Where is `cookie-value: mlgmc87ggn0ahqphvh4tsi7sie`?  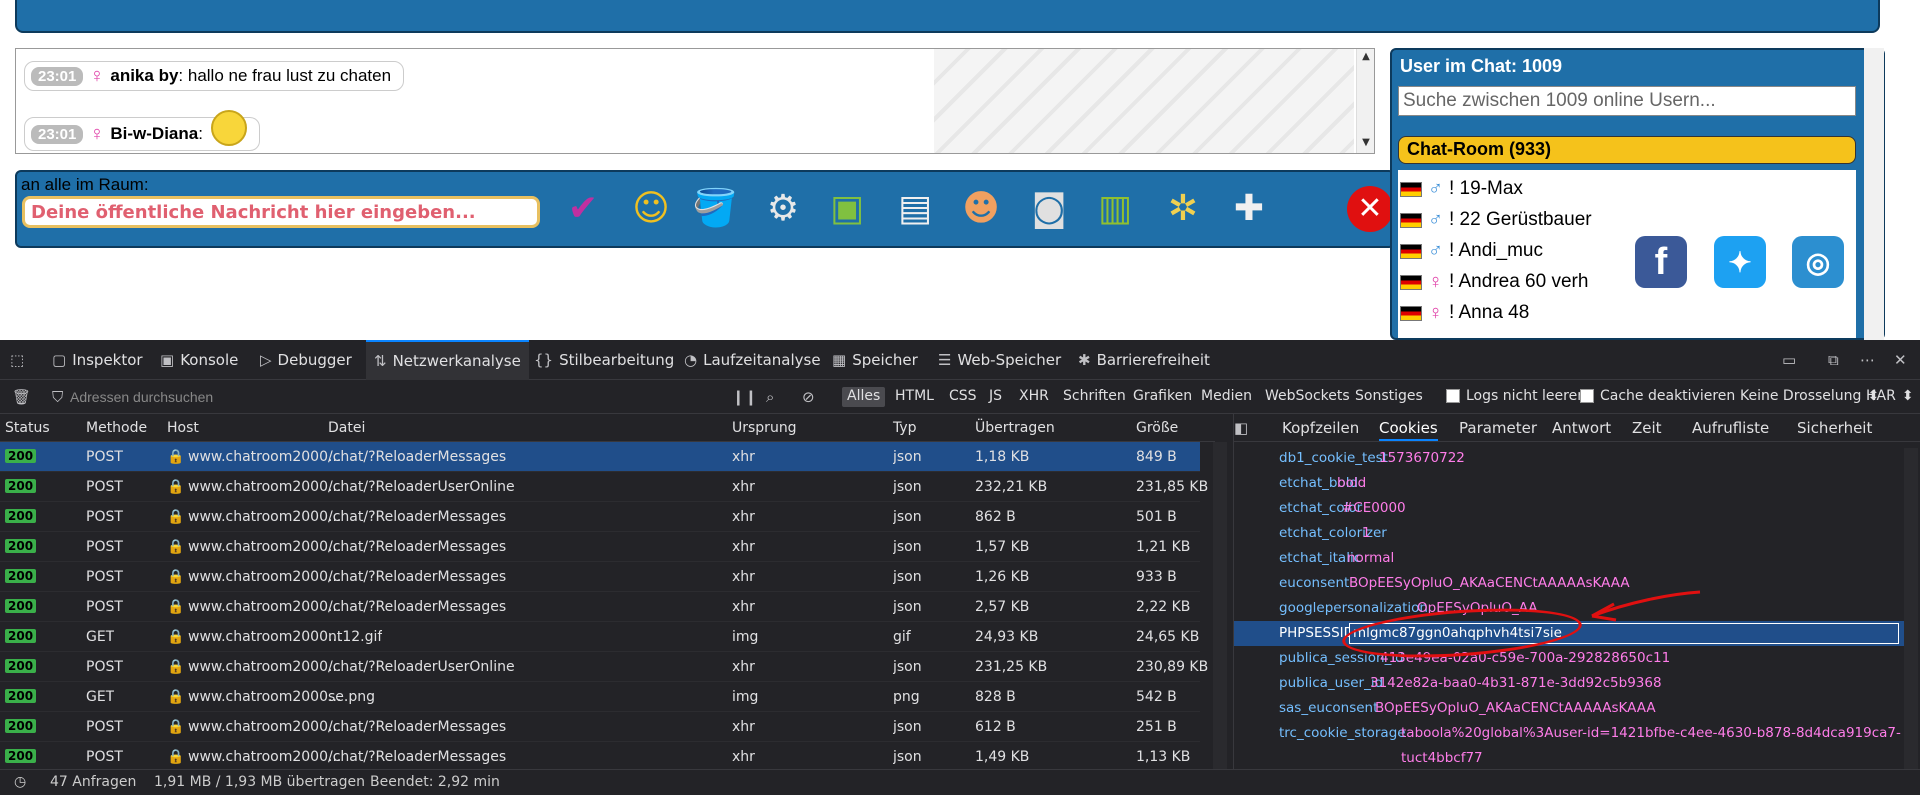 cookie-value: mlgmc87ggn0ahqphvh4tsi7sie is located at coordinates (1624, 633).